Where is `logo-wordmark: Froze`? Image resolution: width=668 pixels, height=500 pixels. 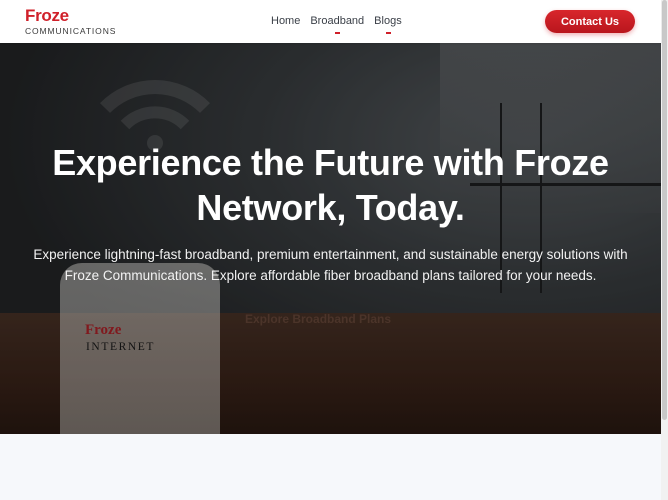 logo-wordmark: Froze is located at coordinates (47, 15).